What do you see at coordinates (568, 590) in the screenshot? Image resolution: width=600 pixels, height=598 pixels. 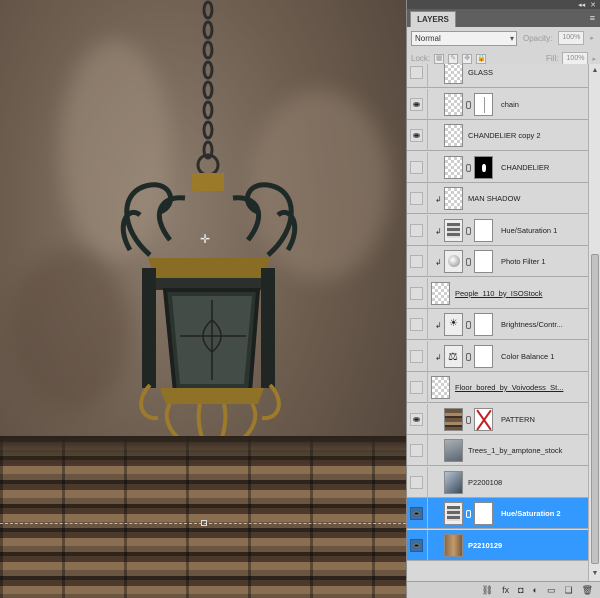 I see `new-layer-icon: ❏` at bounding box center [568, 590].